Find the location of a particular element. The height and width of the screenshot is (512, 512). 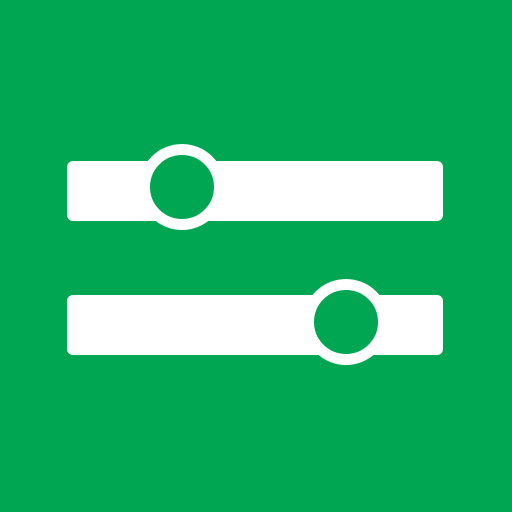

slider-knob-top is located at coordinates (182, 187).